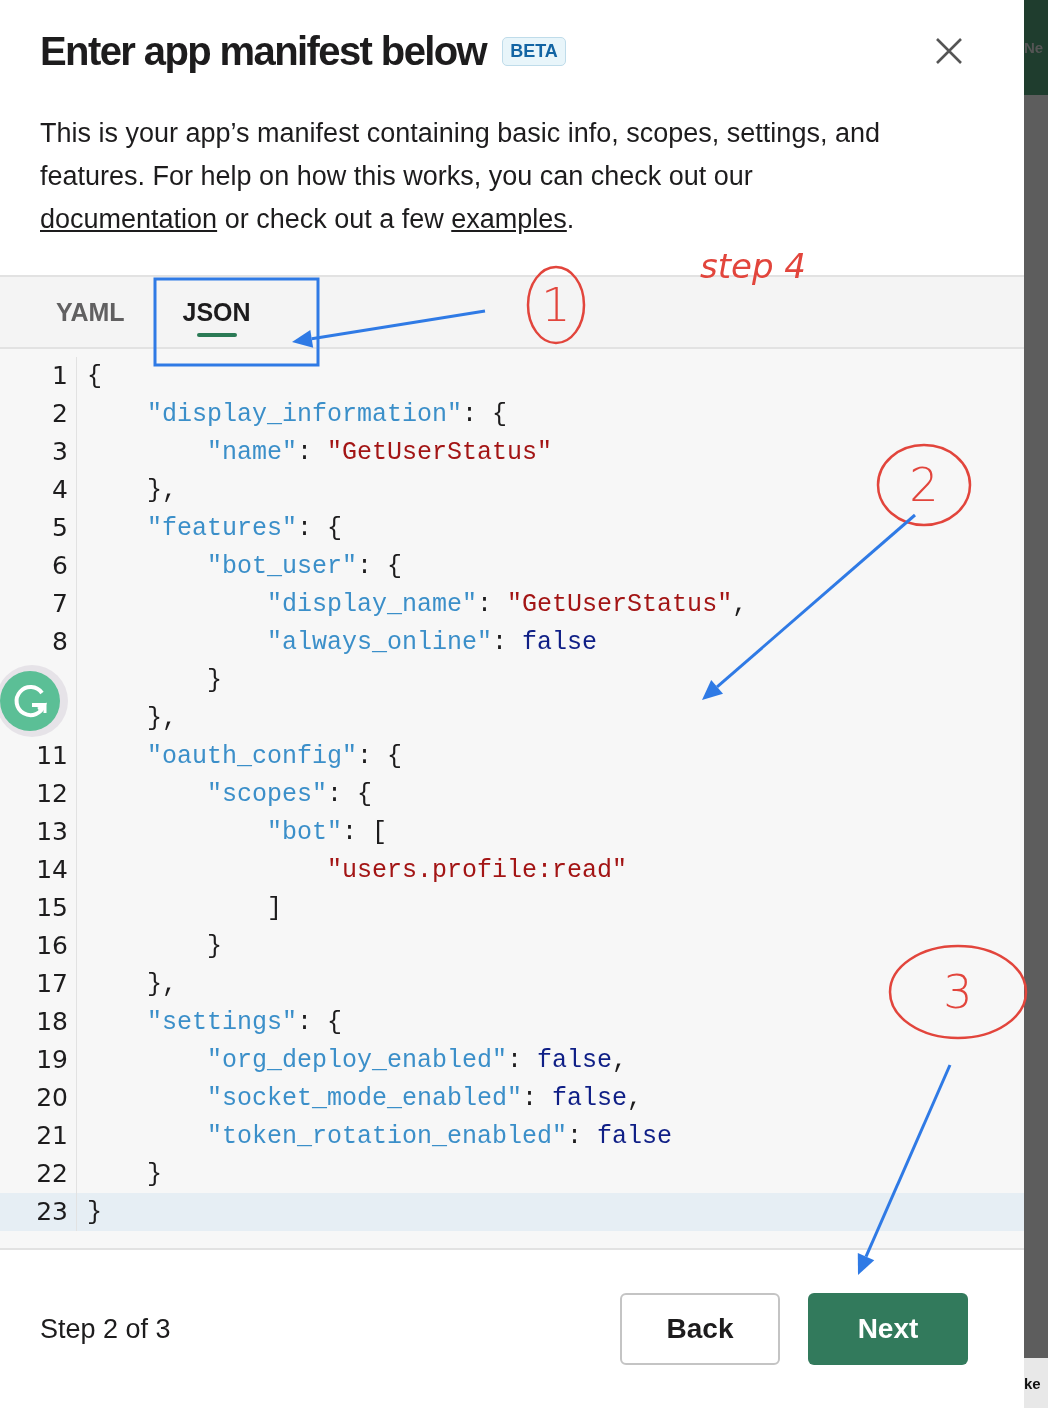 The height and width of the screenshot is (1408, 1048). I want to click on line-number: 12, so click(38, 794).